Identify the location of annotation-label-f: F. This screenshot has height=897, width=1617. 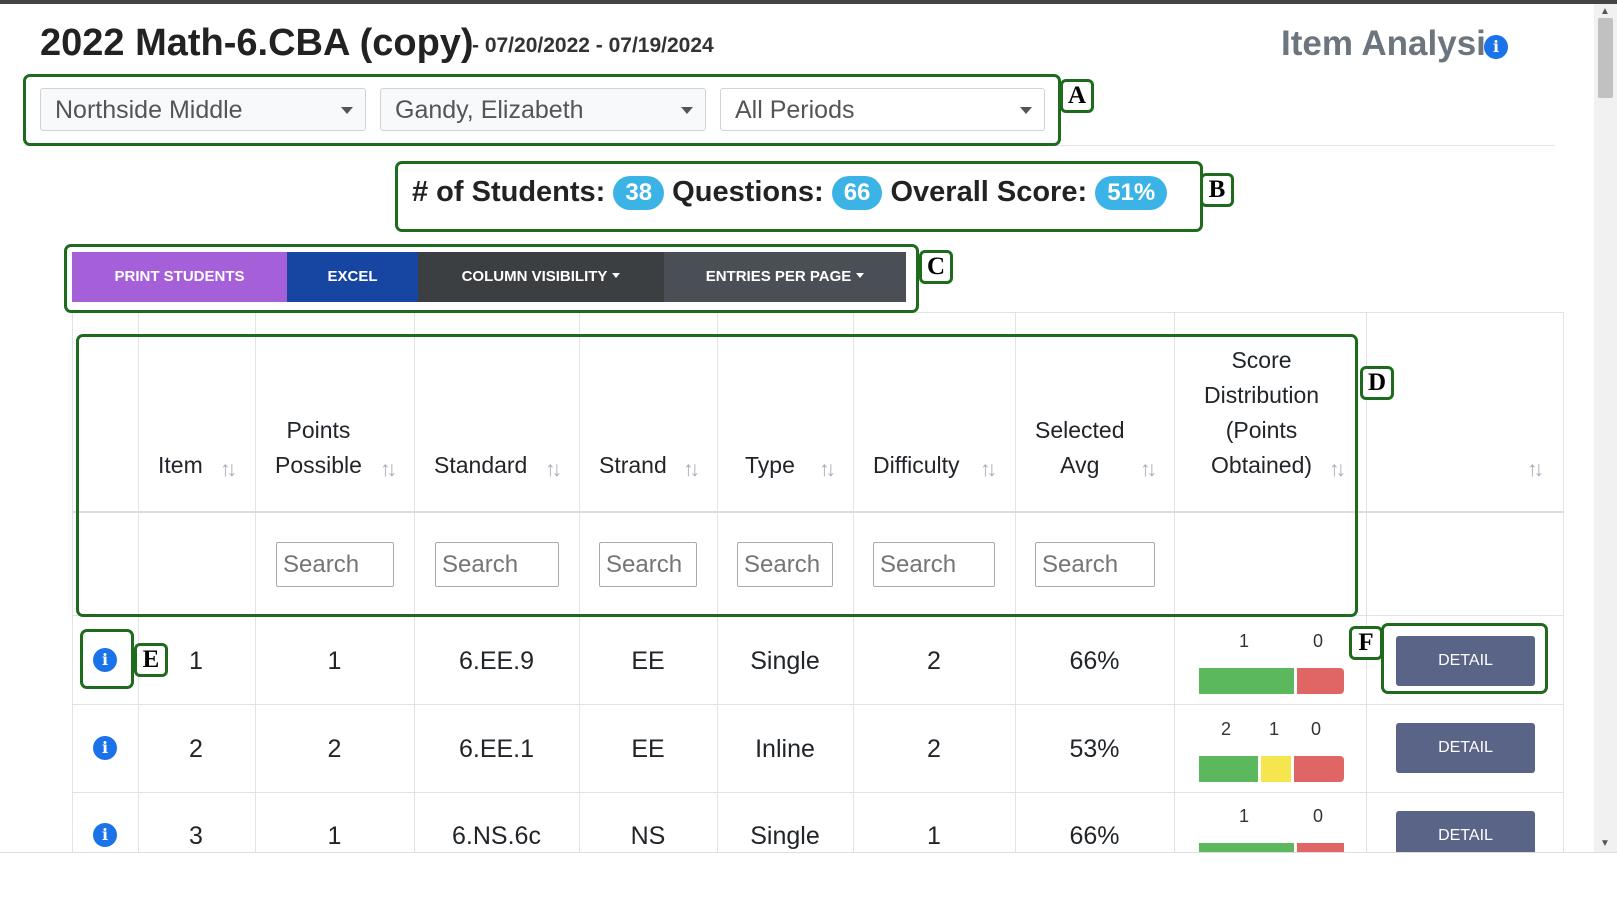
(1366, 643).